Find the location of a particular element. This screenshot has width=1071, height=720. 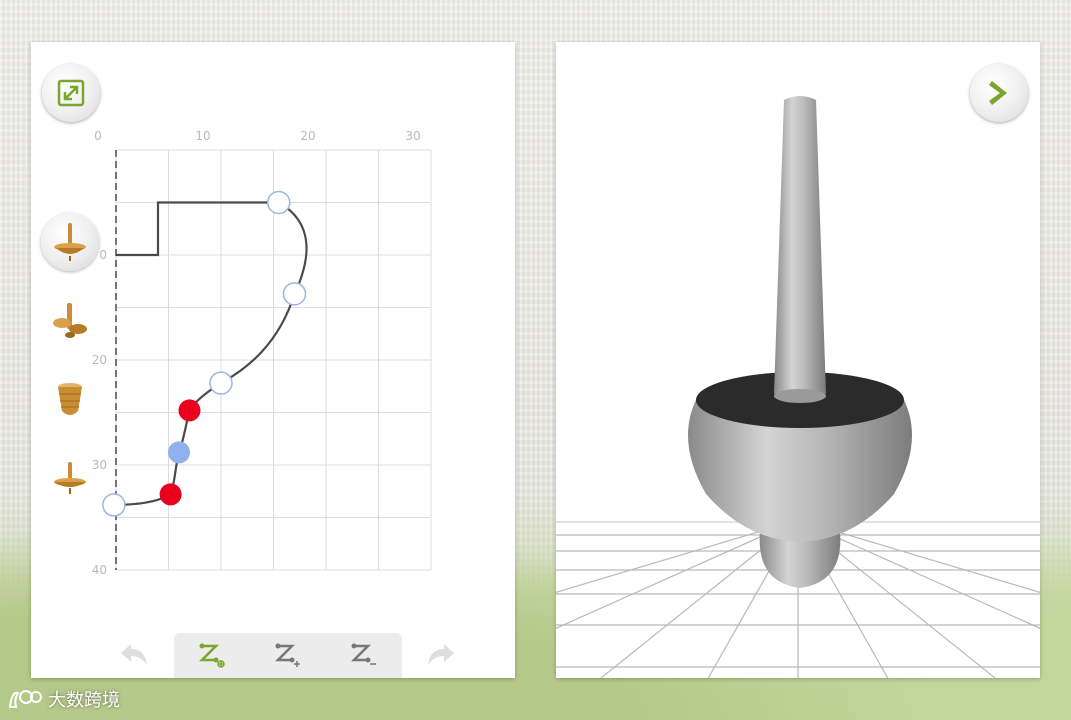

next-button is located at coordinates (999, 93).